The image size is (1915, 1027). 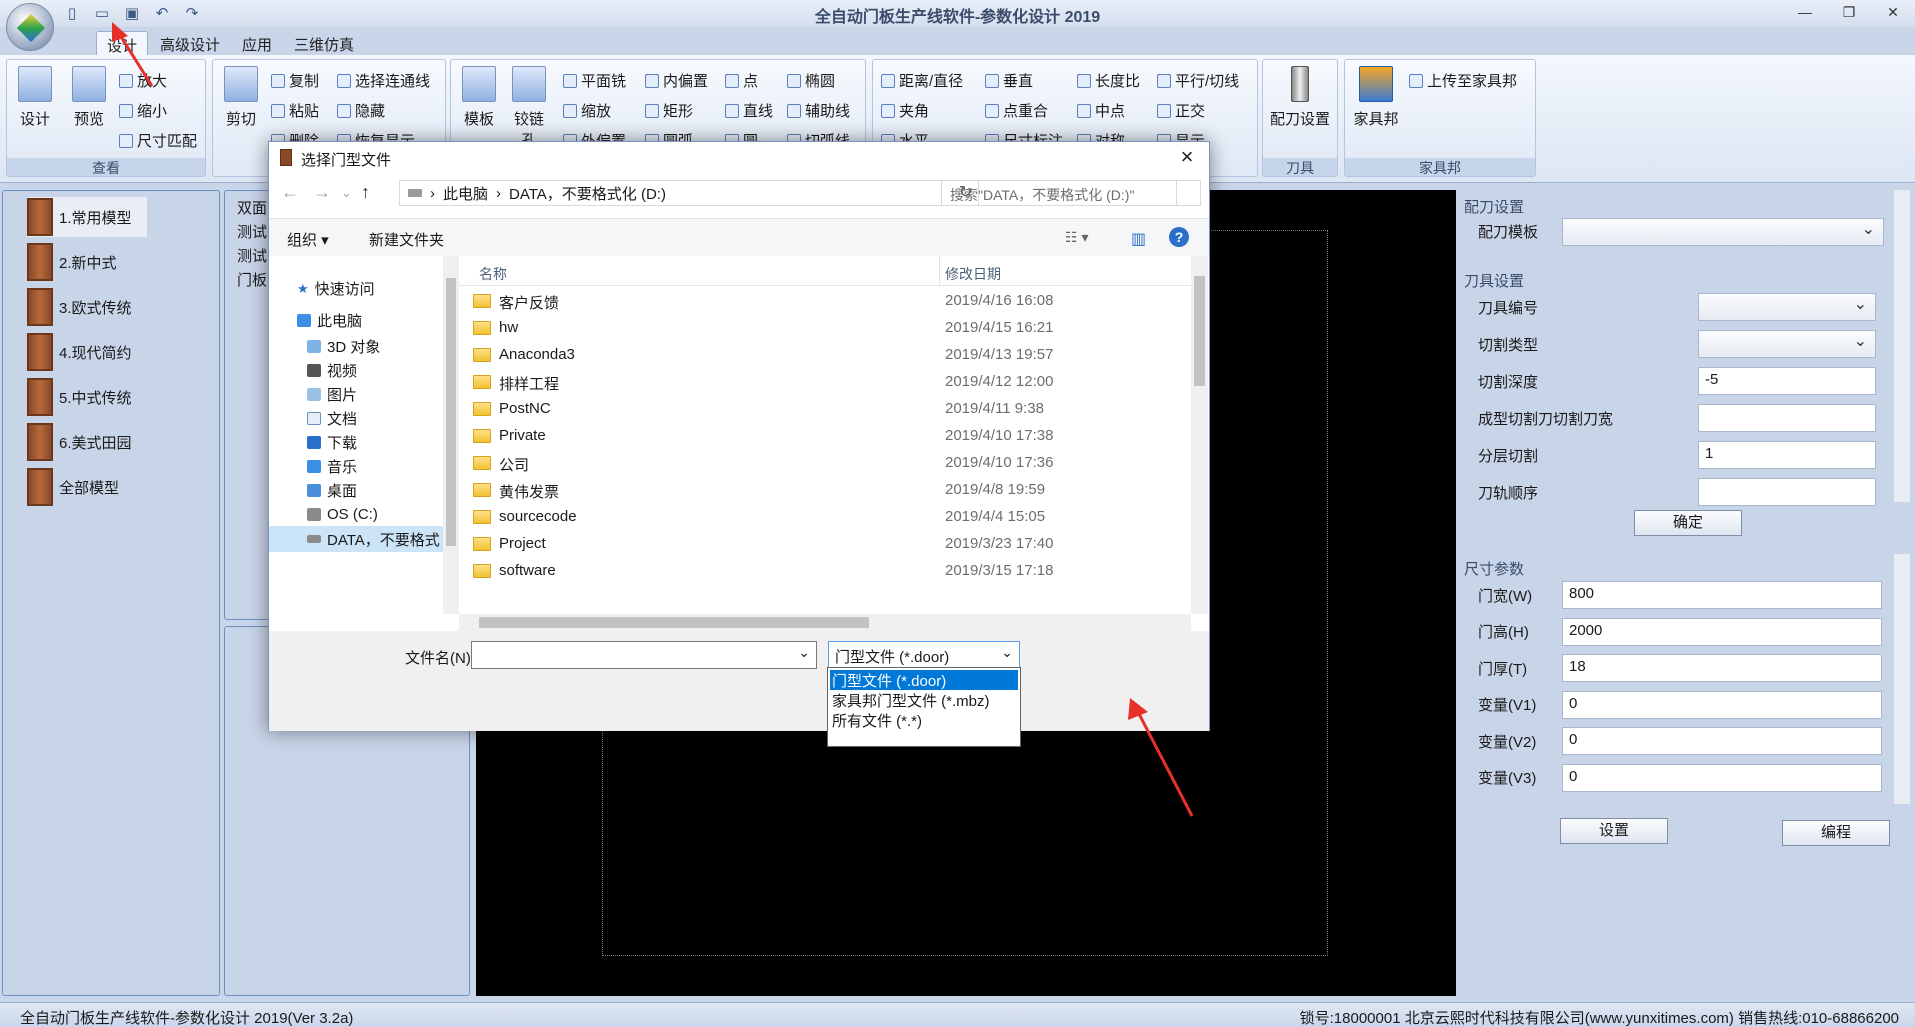 I want to click on annotation-arrow-bottom, so click(x=1161, y=757).